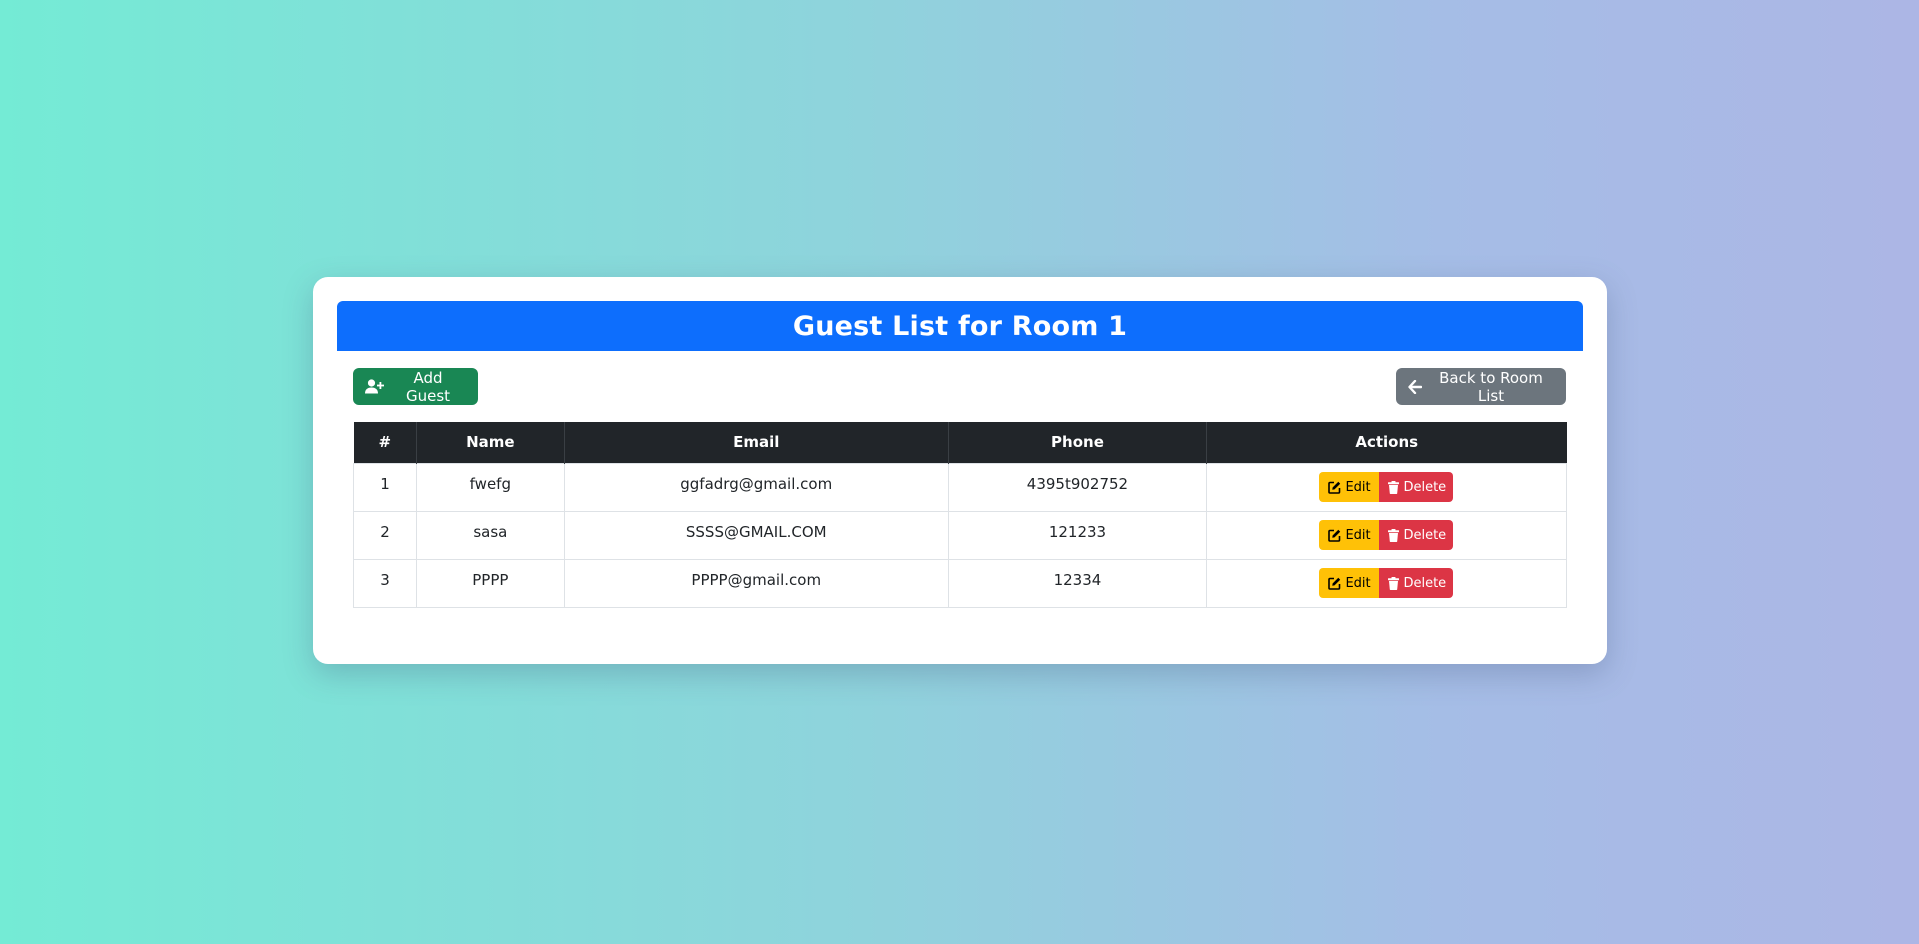 The height and width of the screenshot is (944, 1919). I want to click on cell-name: fwefg, so click(490, 487).